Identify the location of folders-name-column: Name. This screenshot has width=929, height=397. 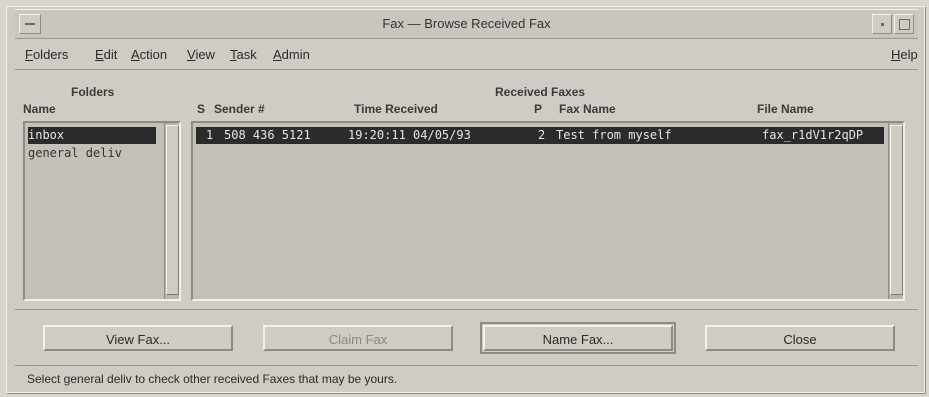
(39, 109).